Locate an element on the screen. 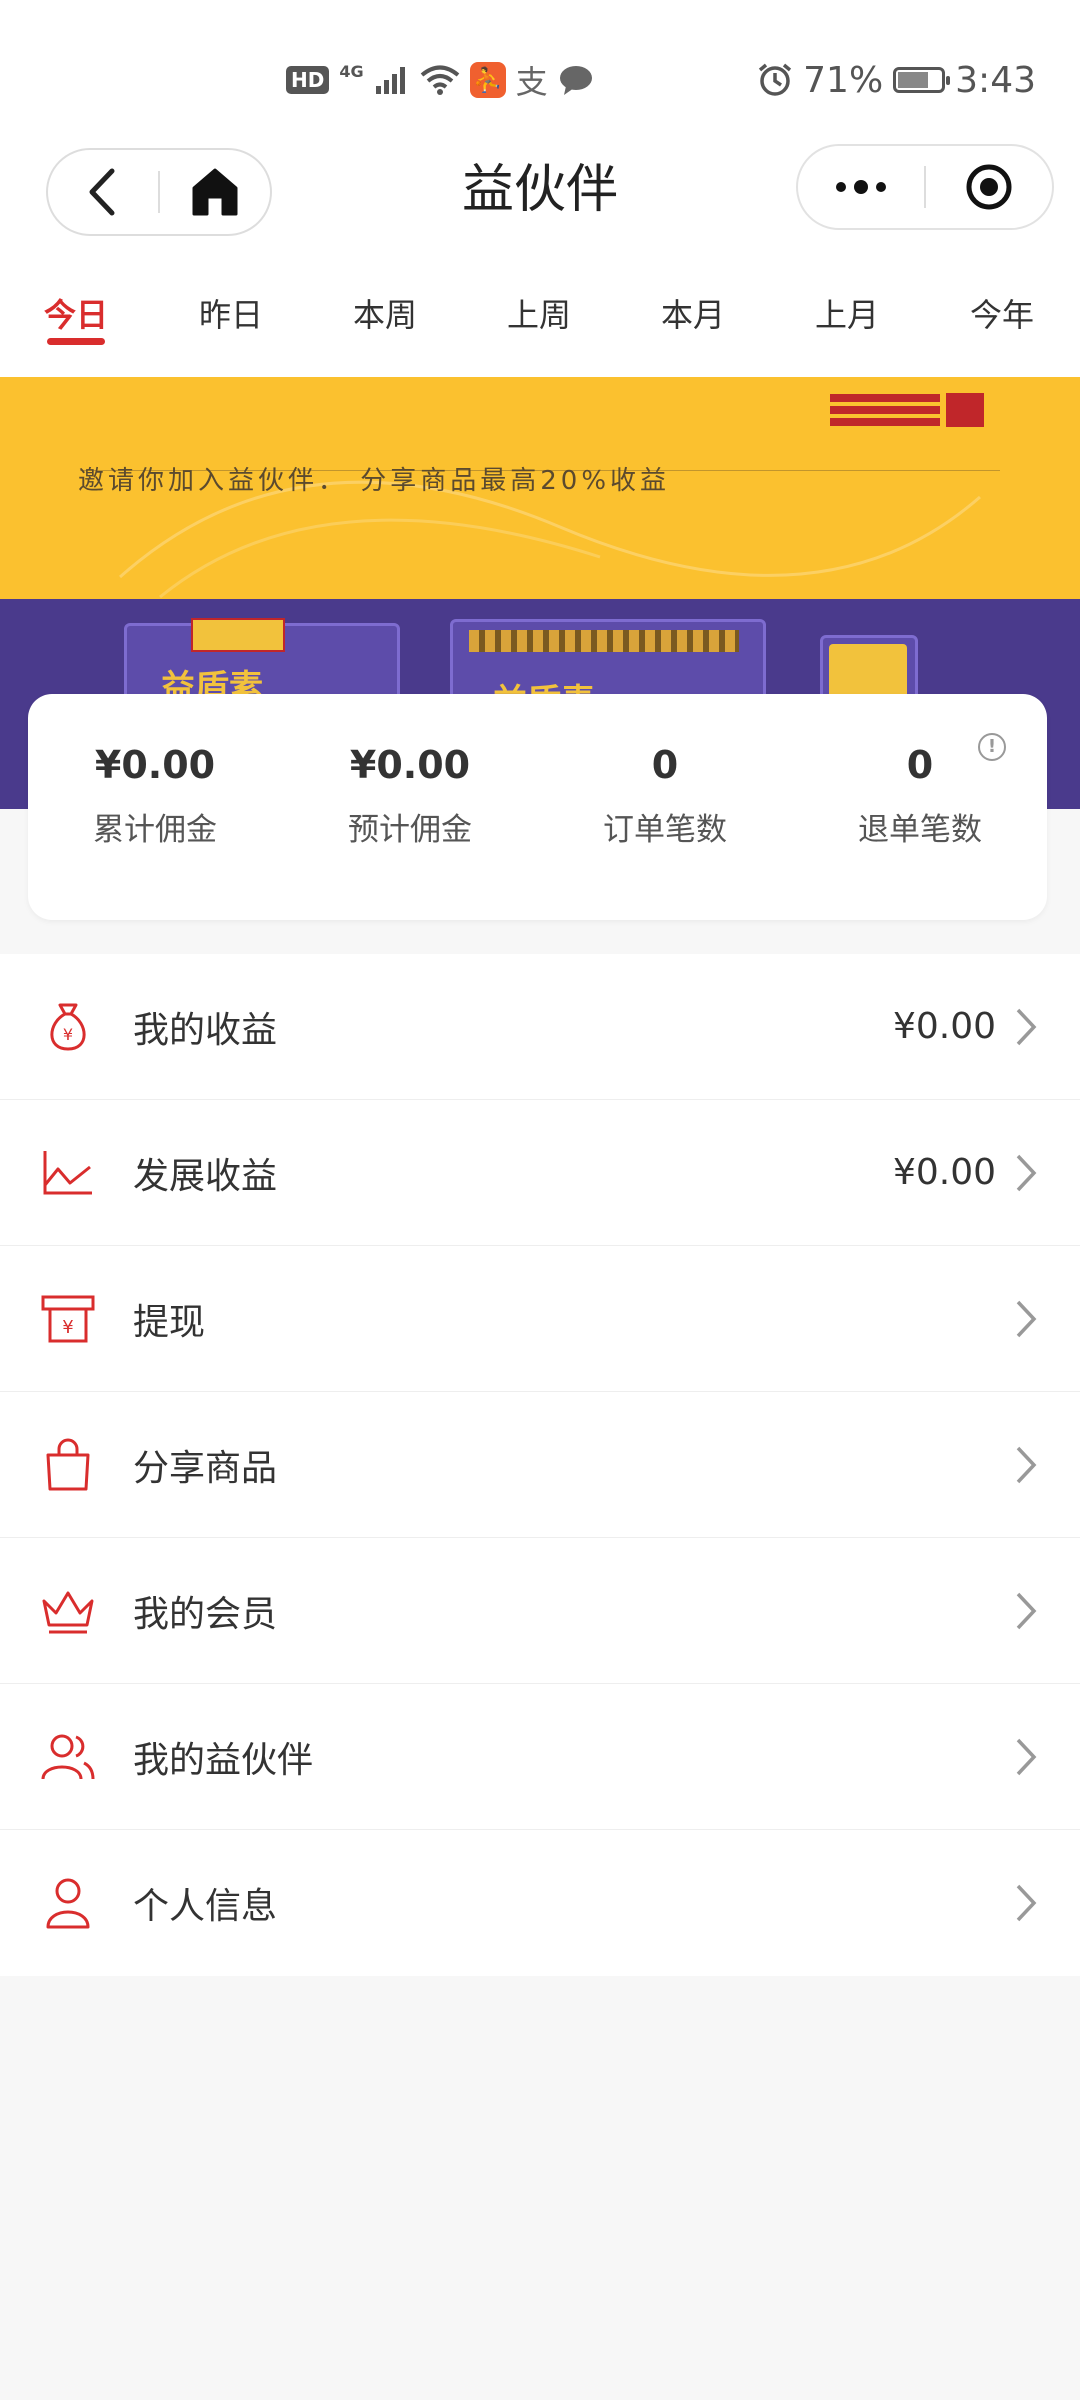  clock: 3:43 is located at coordinates (995, 80).